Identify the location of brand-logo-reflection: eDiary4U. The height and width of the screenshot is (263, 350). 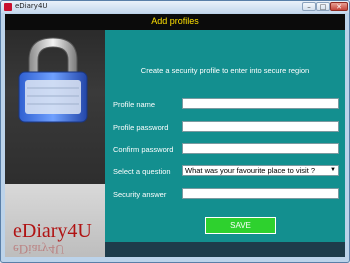
(39, 249).